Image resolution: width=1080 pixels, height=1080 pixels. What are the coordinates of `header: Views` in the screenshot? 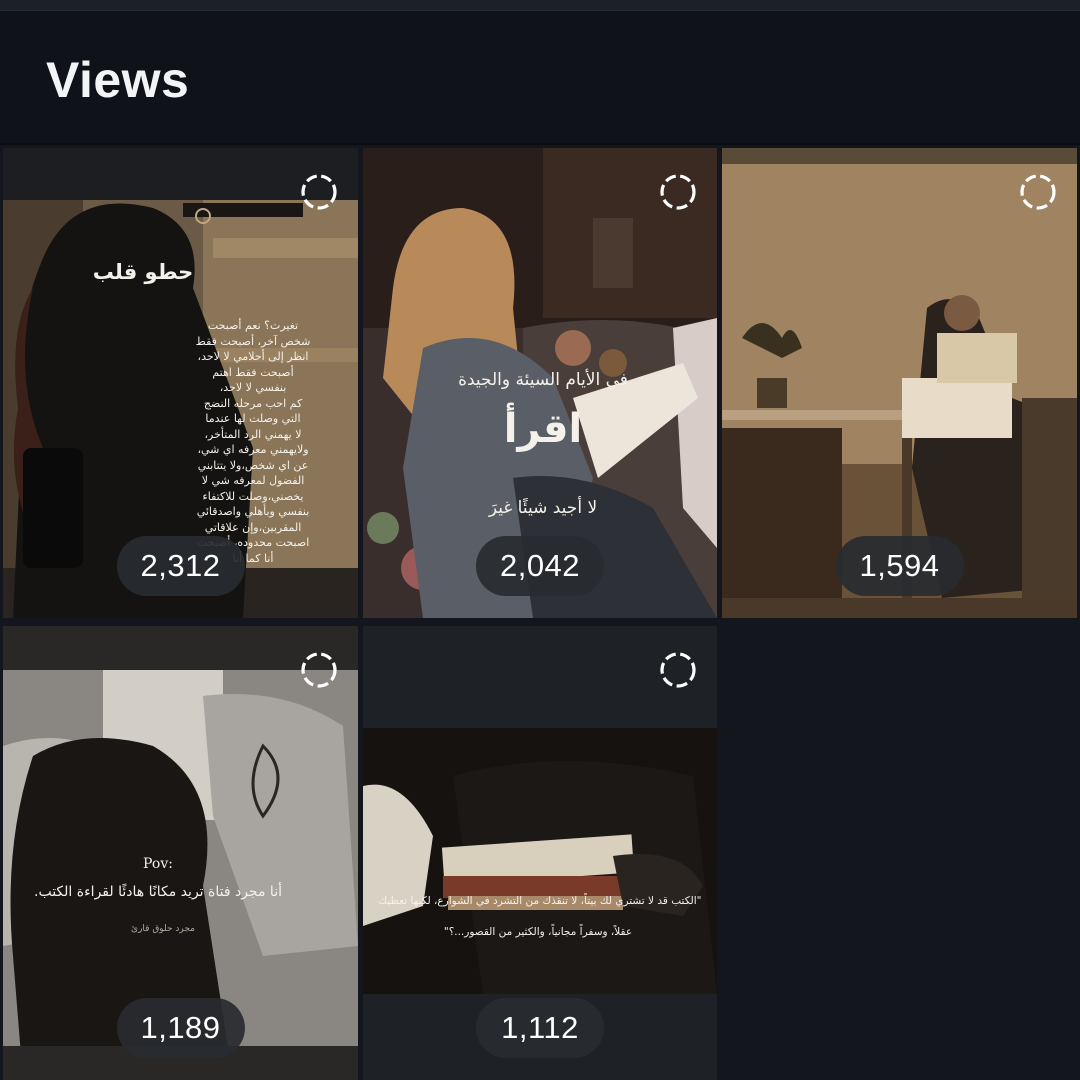 It's located at (540, 77).